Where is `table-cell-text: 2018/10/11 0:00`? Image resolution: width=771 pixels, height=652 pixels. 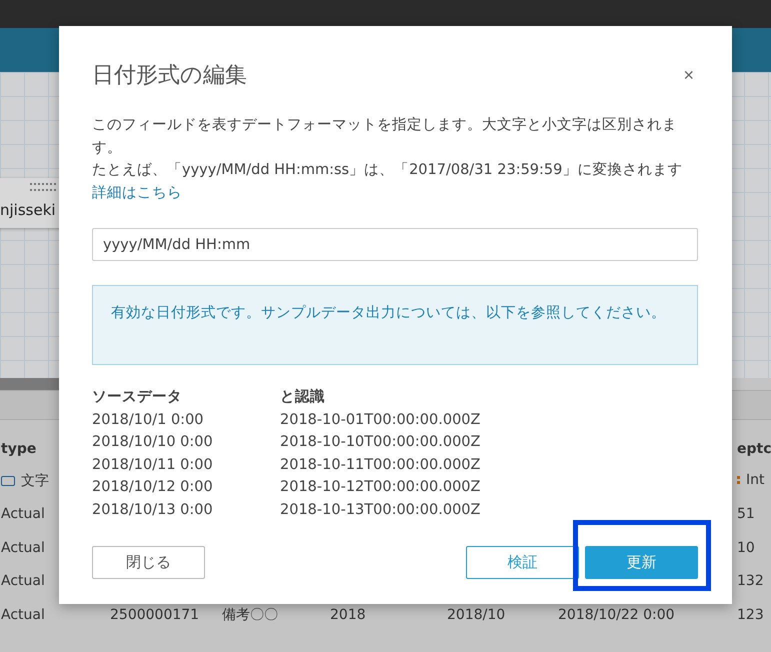
table-cell-text: 2018/10/11 0:00 is located at coordinates (153, 465).